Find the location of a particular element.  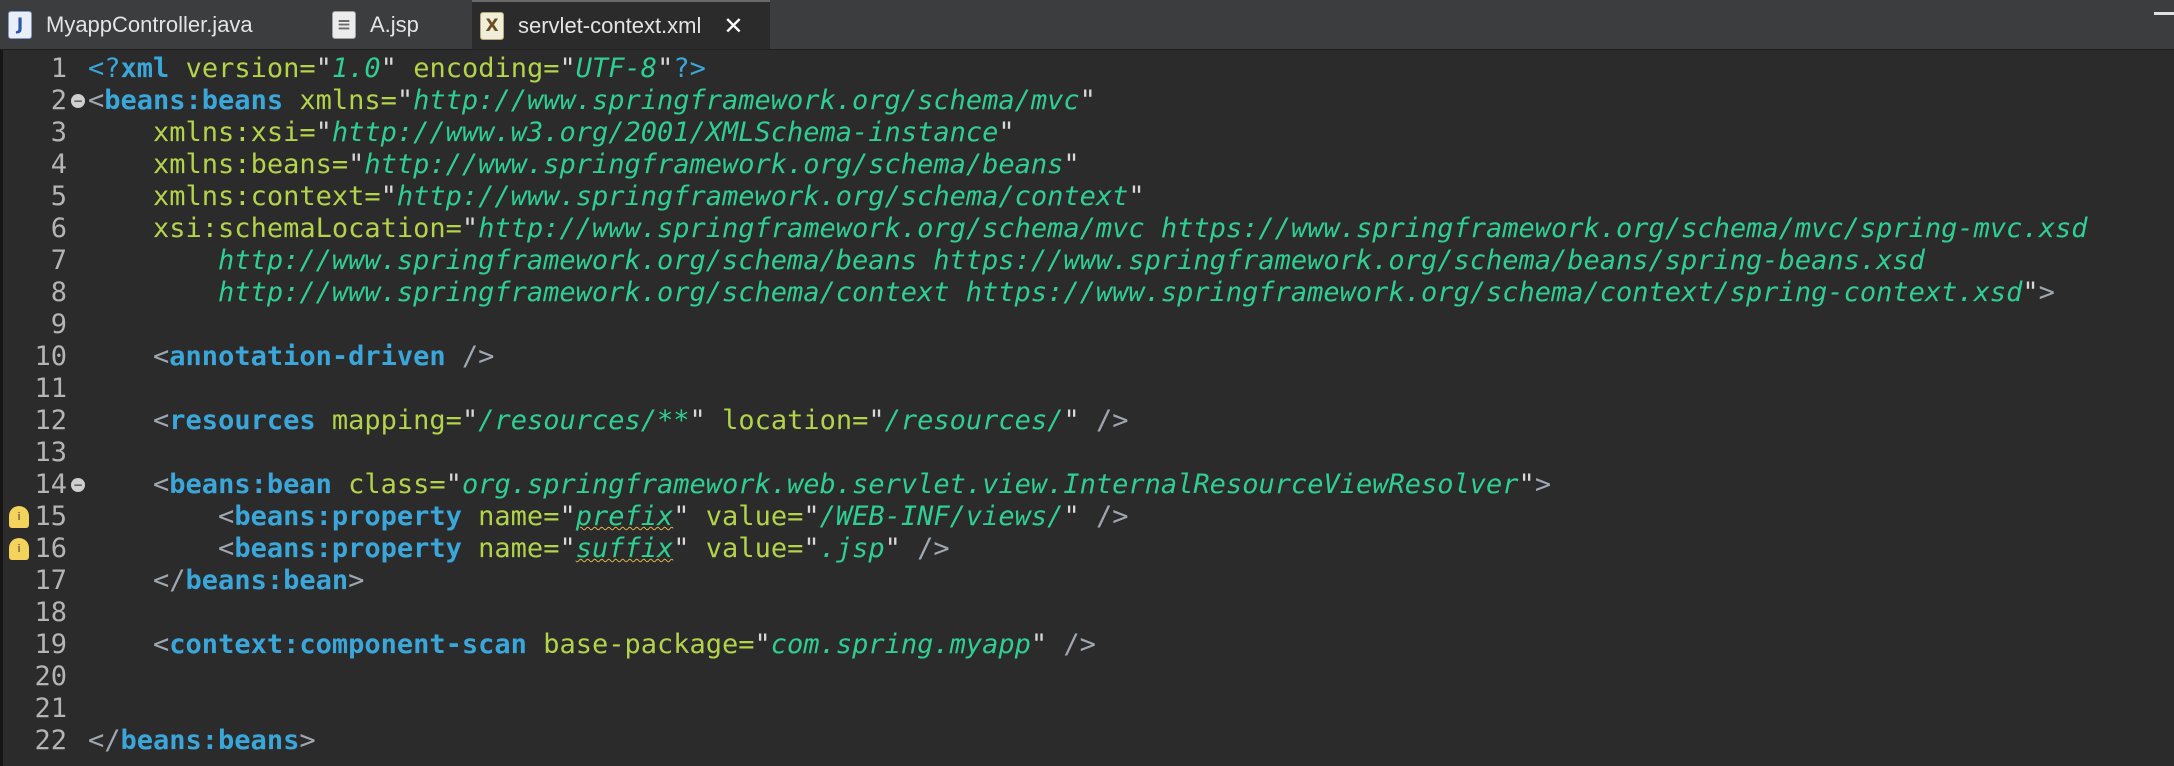

minimize-icon is located at coordinates (2164, 13).